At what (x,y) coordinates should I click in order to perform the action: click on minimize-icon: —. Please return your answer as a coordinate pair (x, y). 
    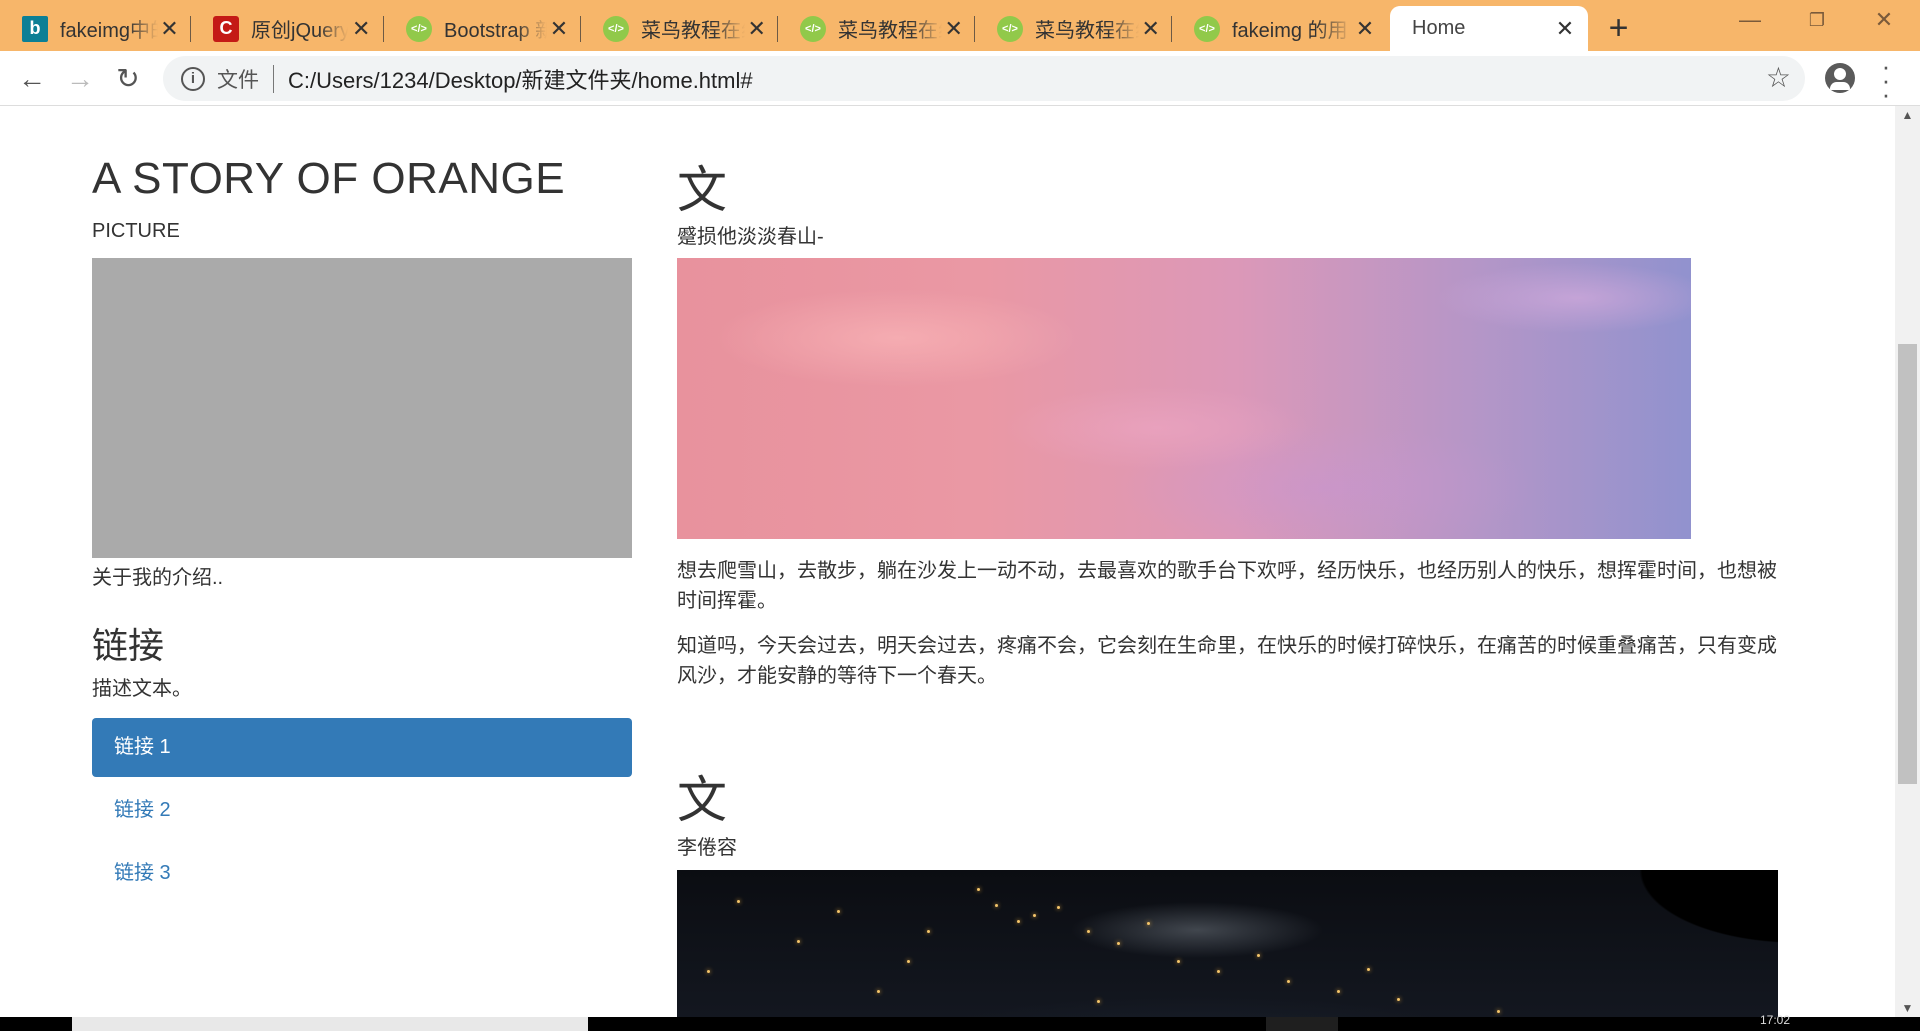
    Looking at the image, I should click on (1750, 22).